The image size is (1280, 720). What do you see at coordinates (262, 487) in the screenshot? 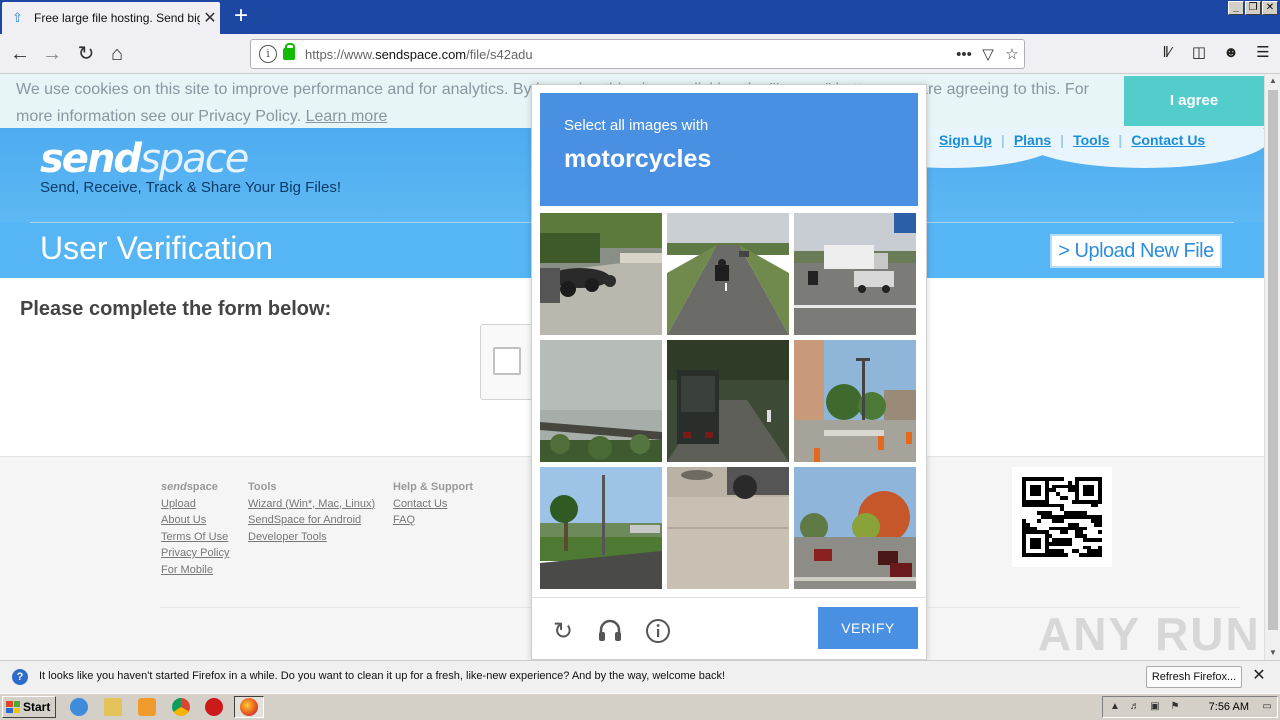
I see `footer-tools-title: Tools` at bounding box center [262, 487].